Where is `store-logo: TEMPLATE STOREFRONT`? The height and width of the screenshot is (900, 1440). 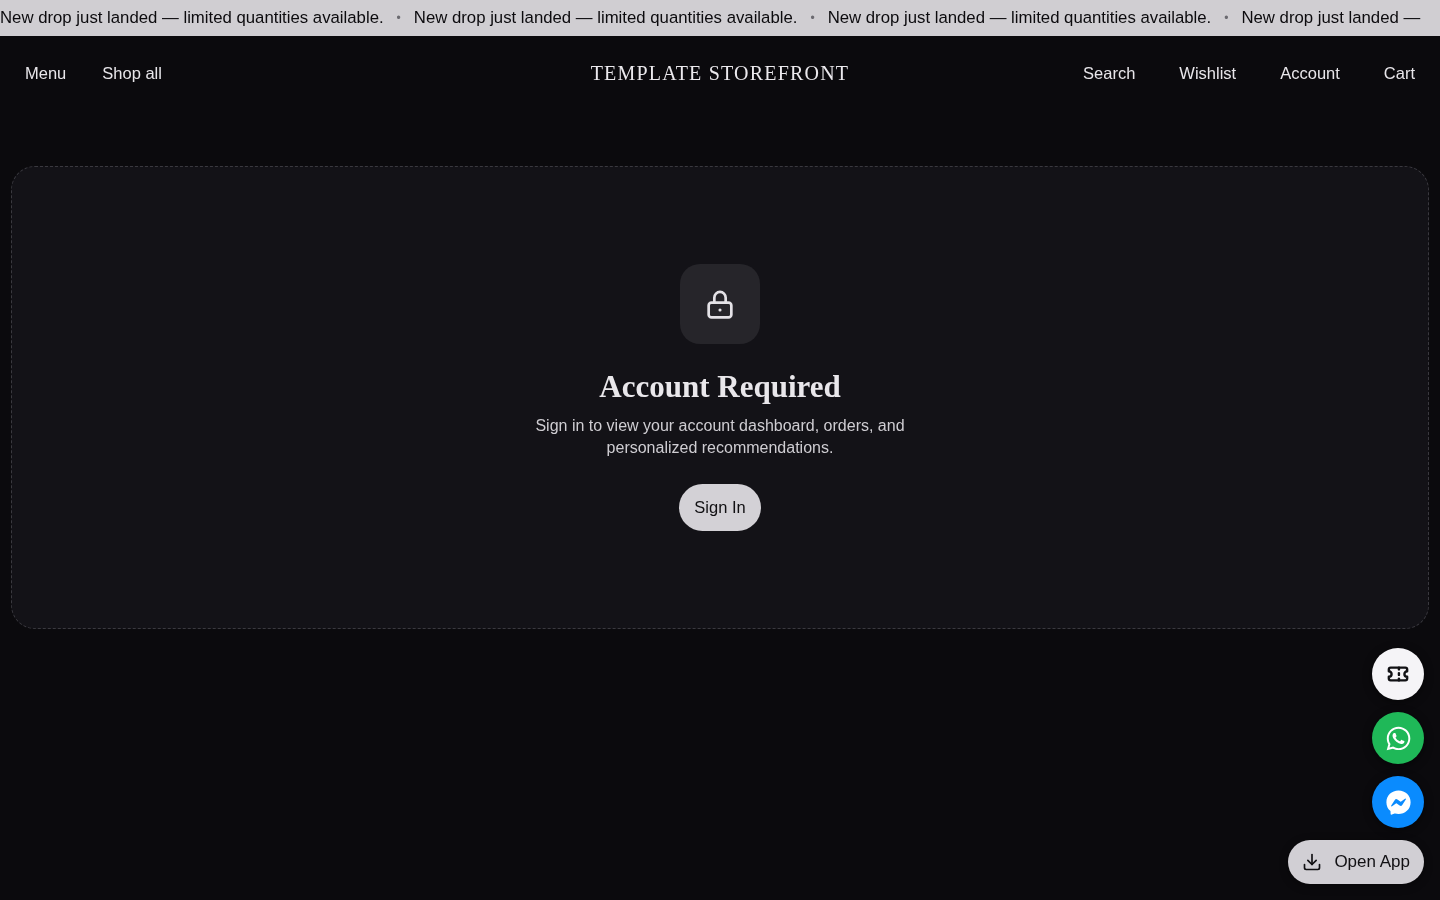
store-logo: TEMPLATE STOREFRONT is located at coordinates (720, 73).